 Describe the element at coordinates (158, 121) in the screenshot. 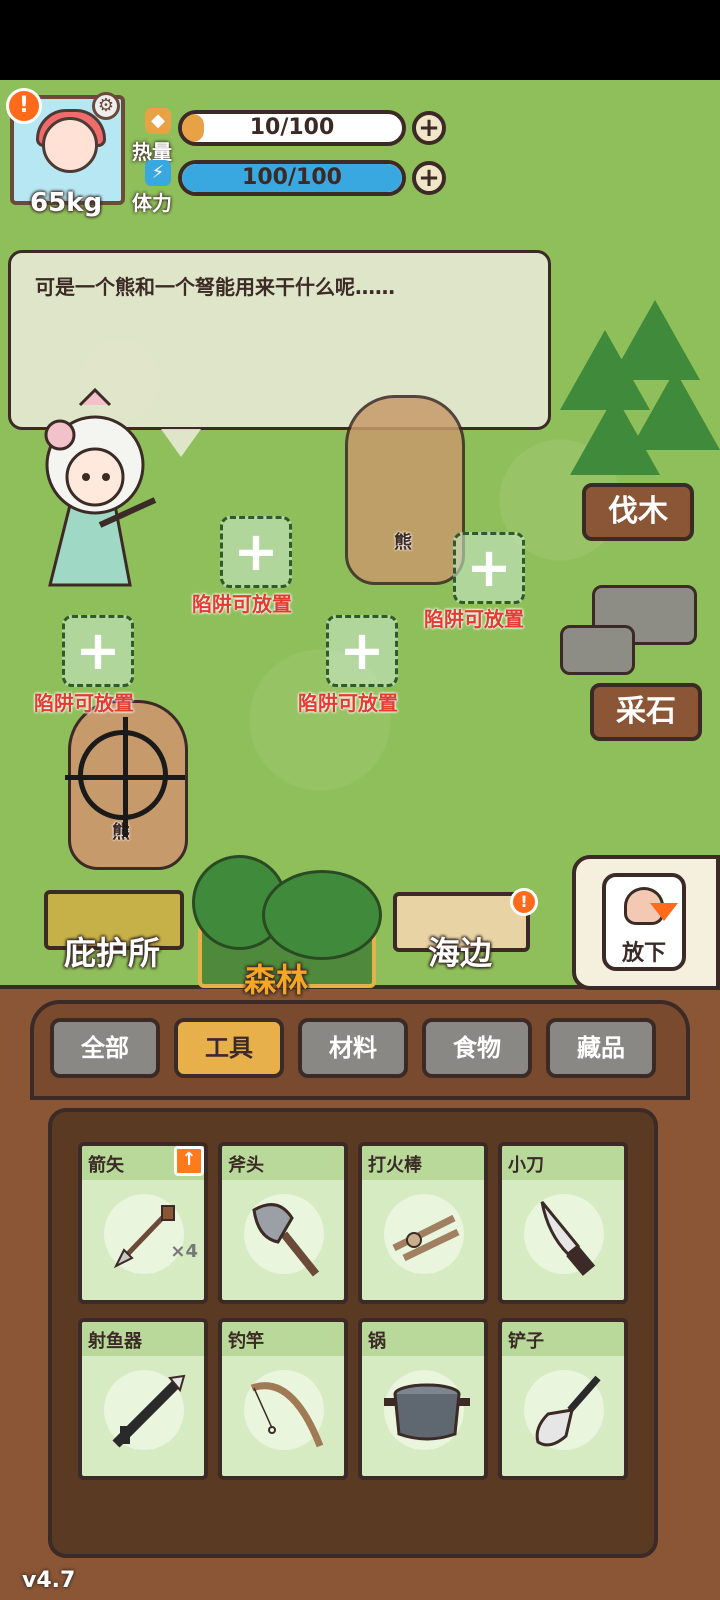

I see `calorie-icon: ◆` at that location.